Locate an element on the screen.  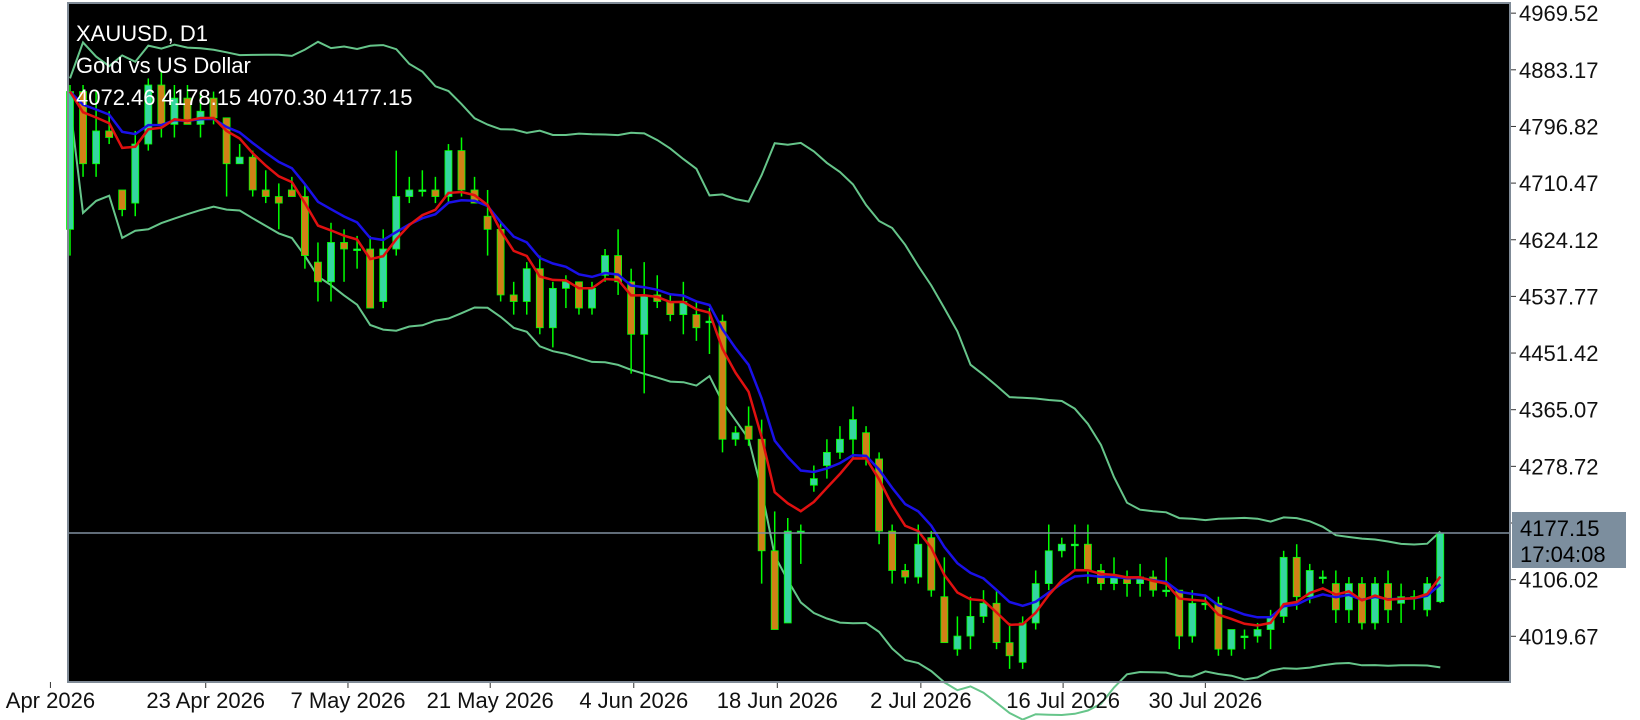
symbol-description: Gold vs US Dollar is located at coordinates (163, 65).